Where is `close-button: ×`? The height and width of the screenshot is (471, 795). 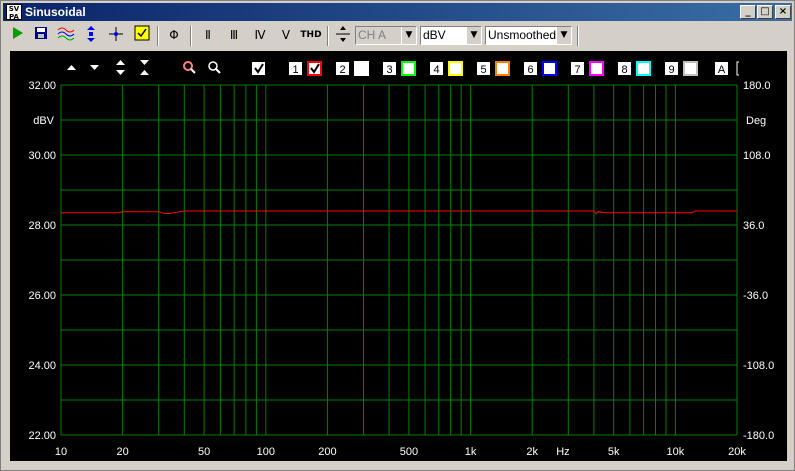
close-button: × is located at coordinates (783, 12).